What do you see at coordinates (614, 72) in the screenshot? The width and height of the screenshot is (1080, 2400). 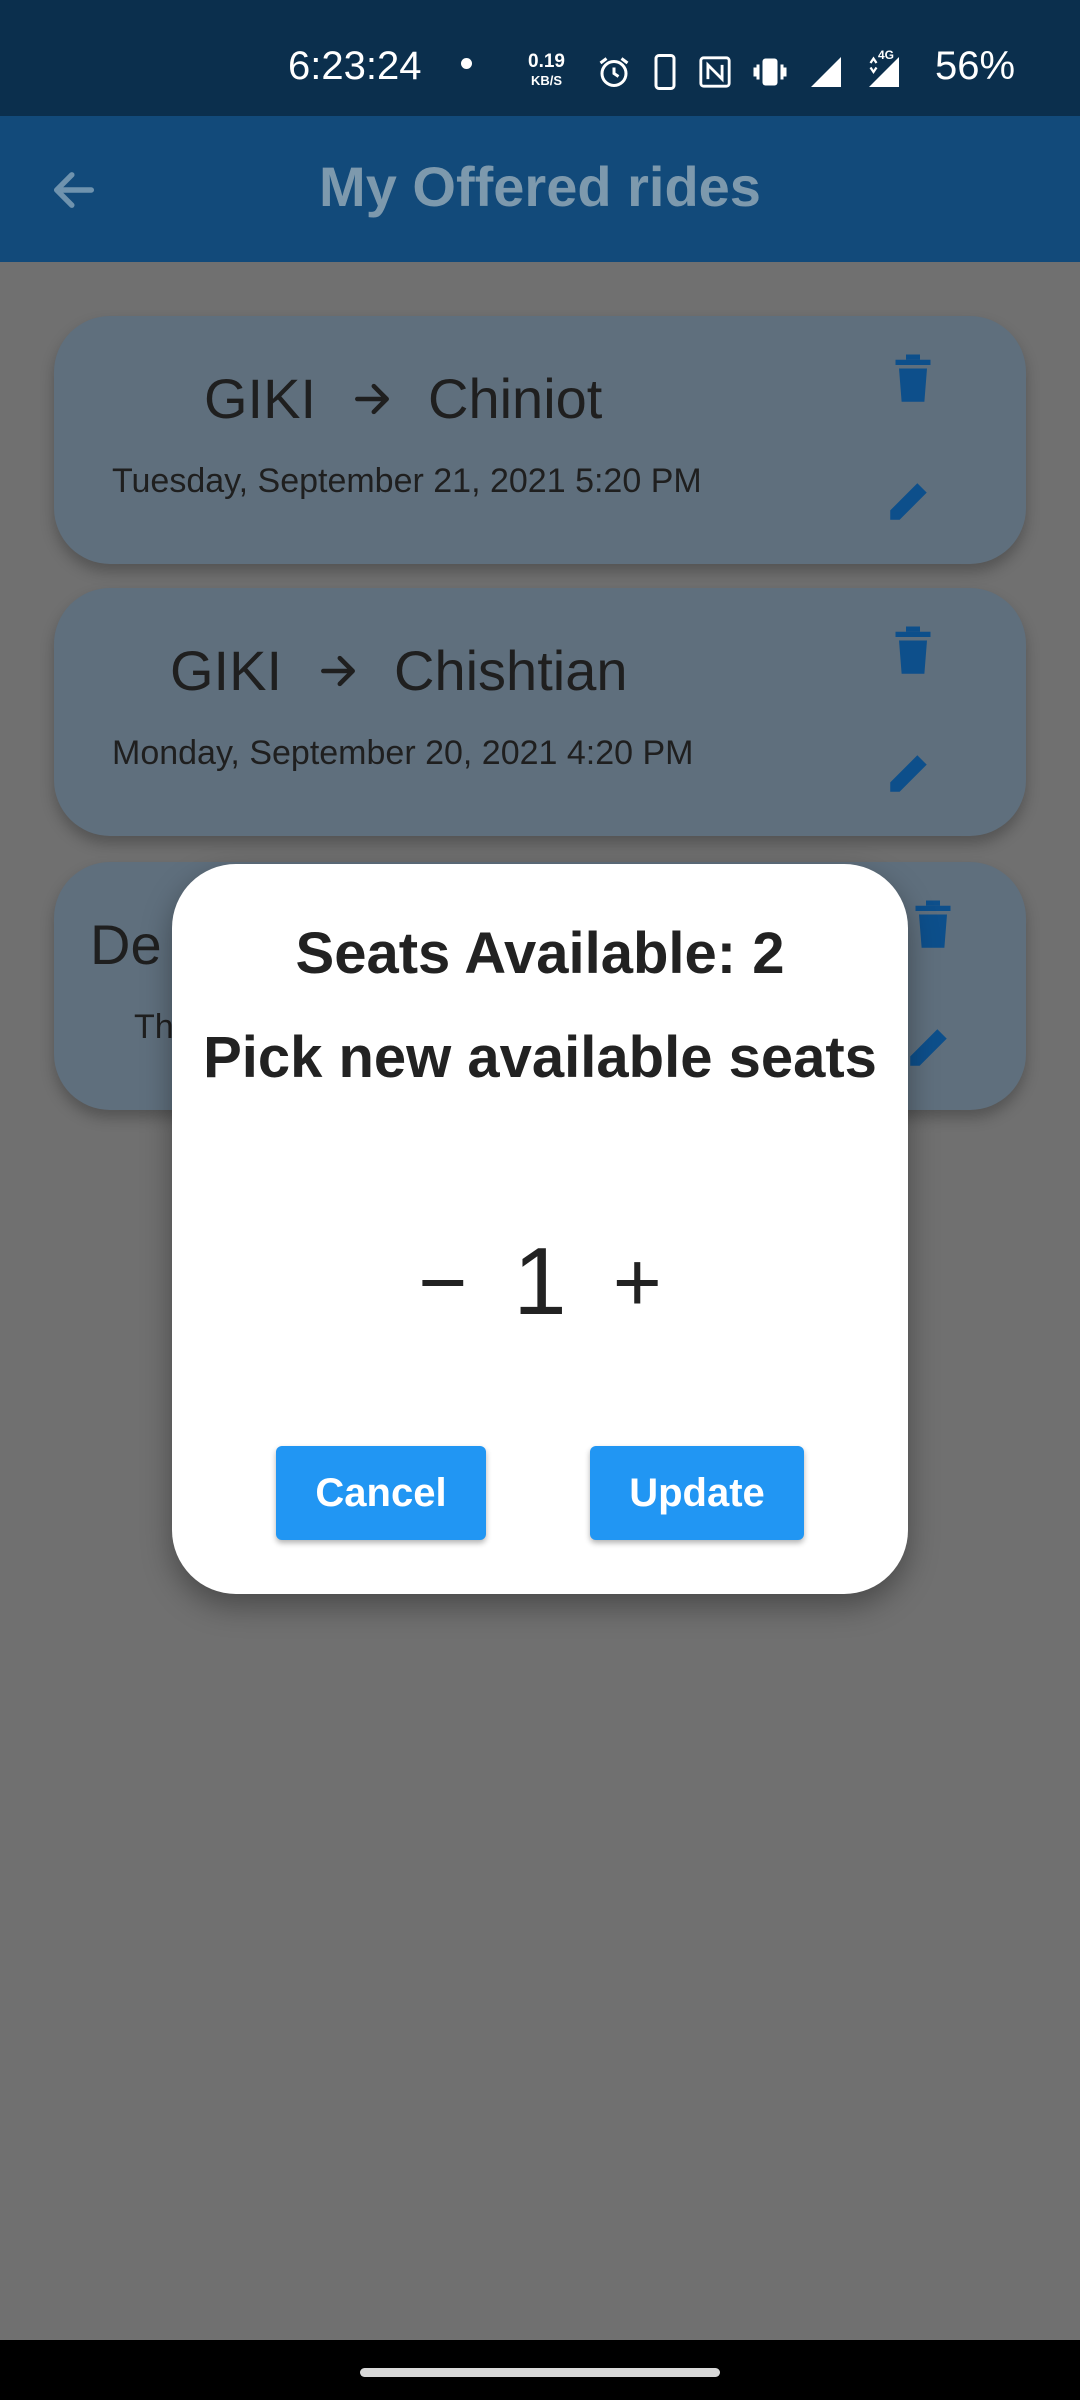 I see `alarm-icon` at bounding box center [614, 72].